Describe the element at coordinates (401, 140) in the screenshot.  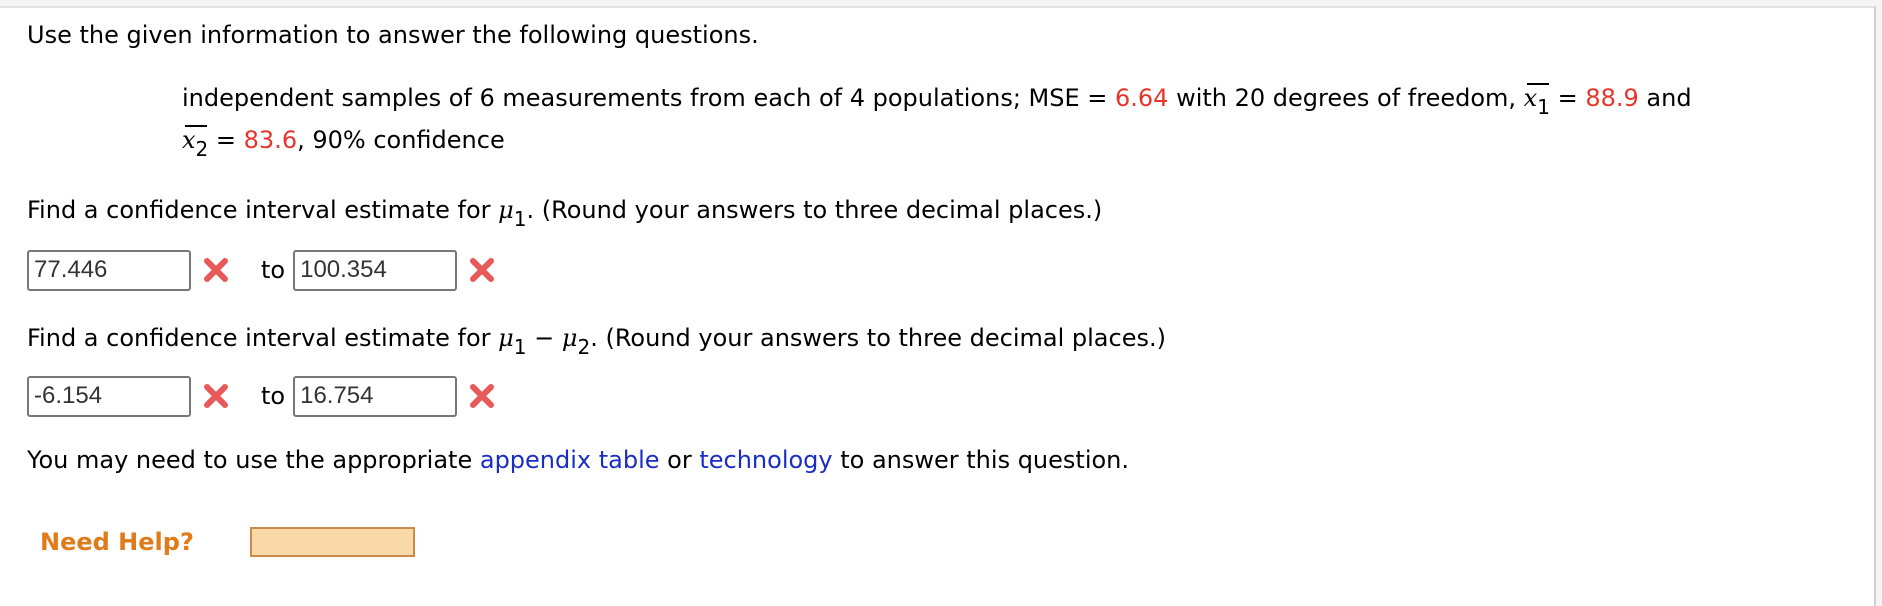
I see `given-suffix: , 90% confidence` at that location.